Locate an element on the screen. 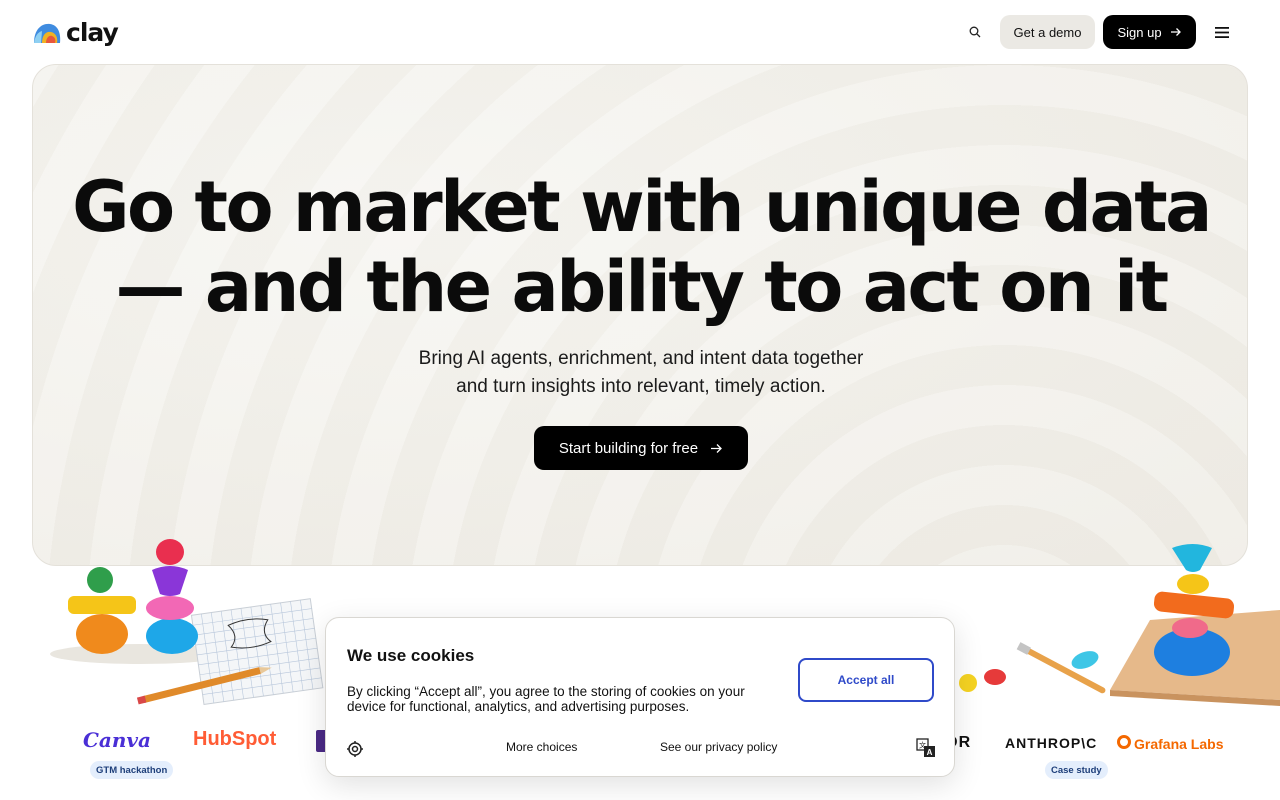  gtm-hackathon-tag: GTM hackathon is located at coordinates (132, 770).